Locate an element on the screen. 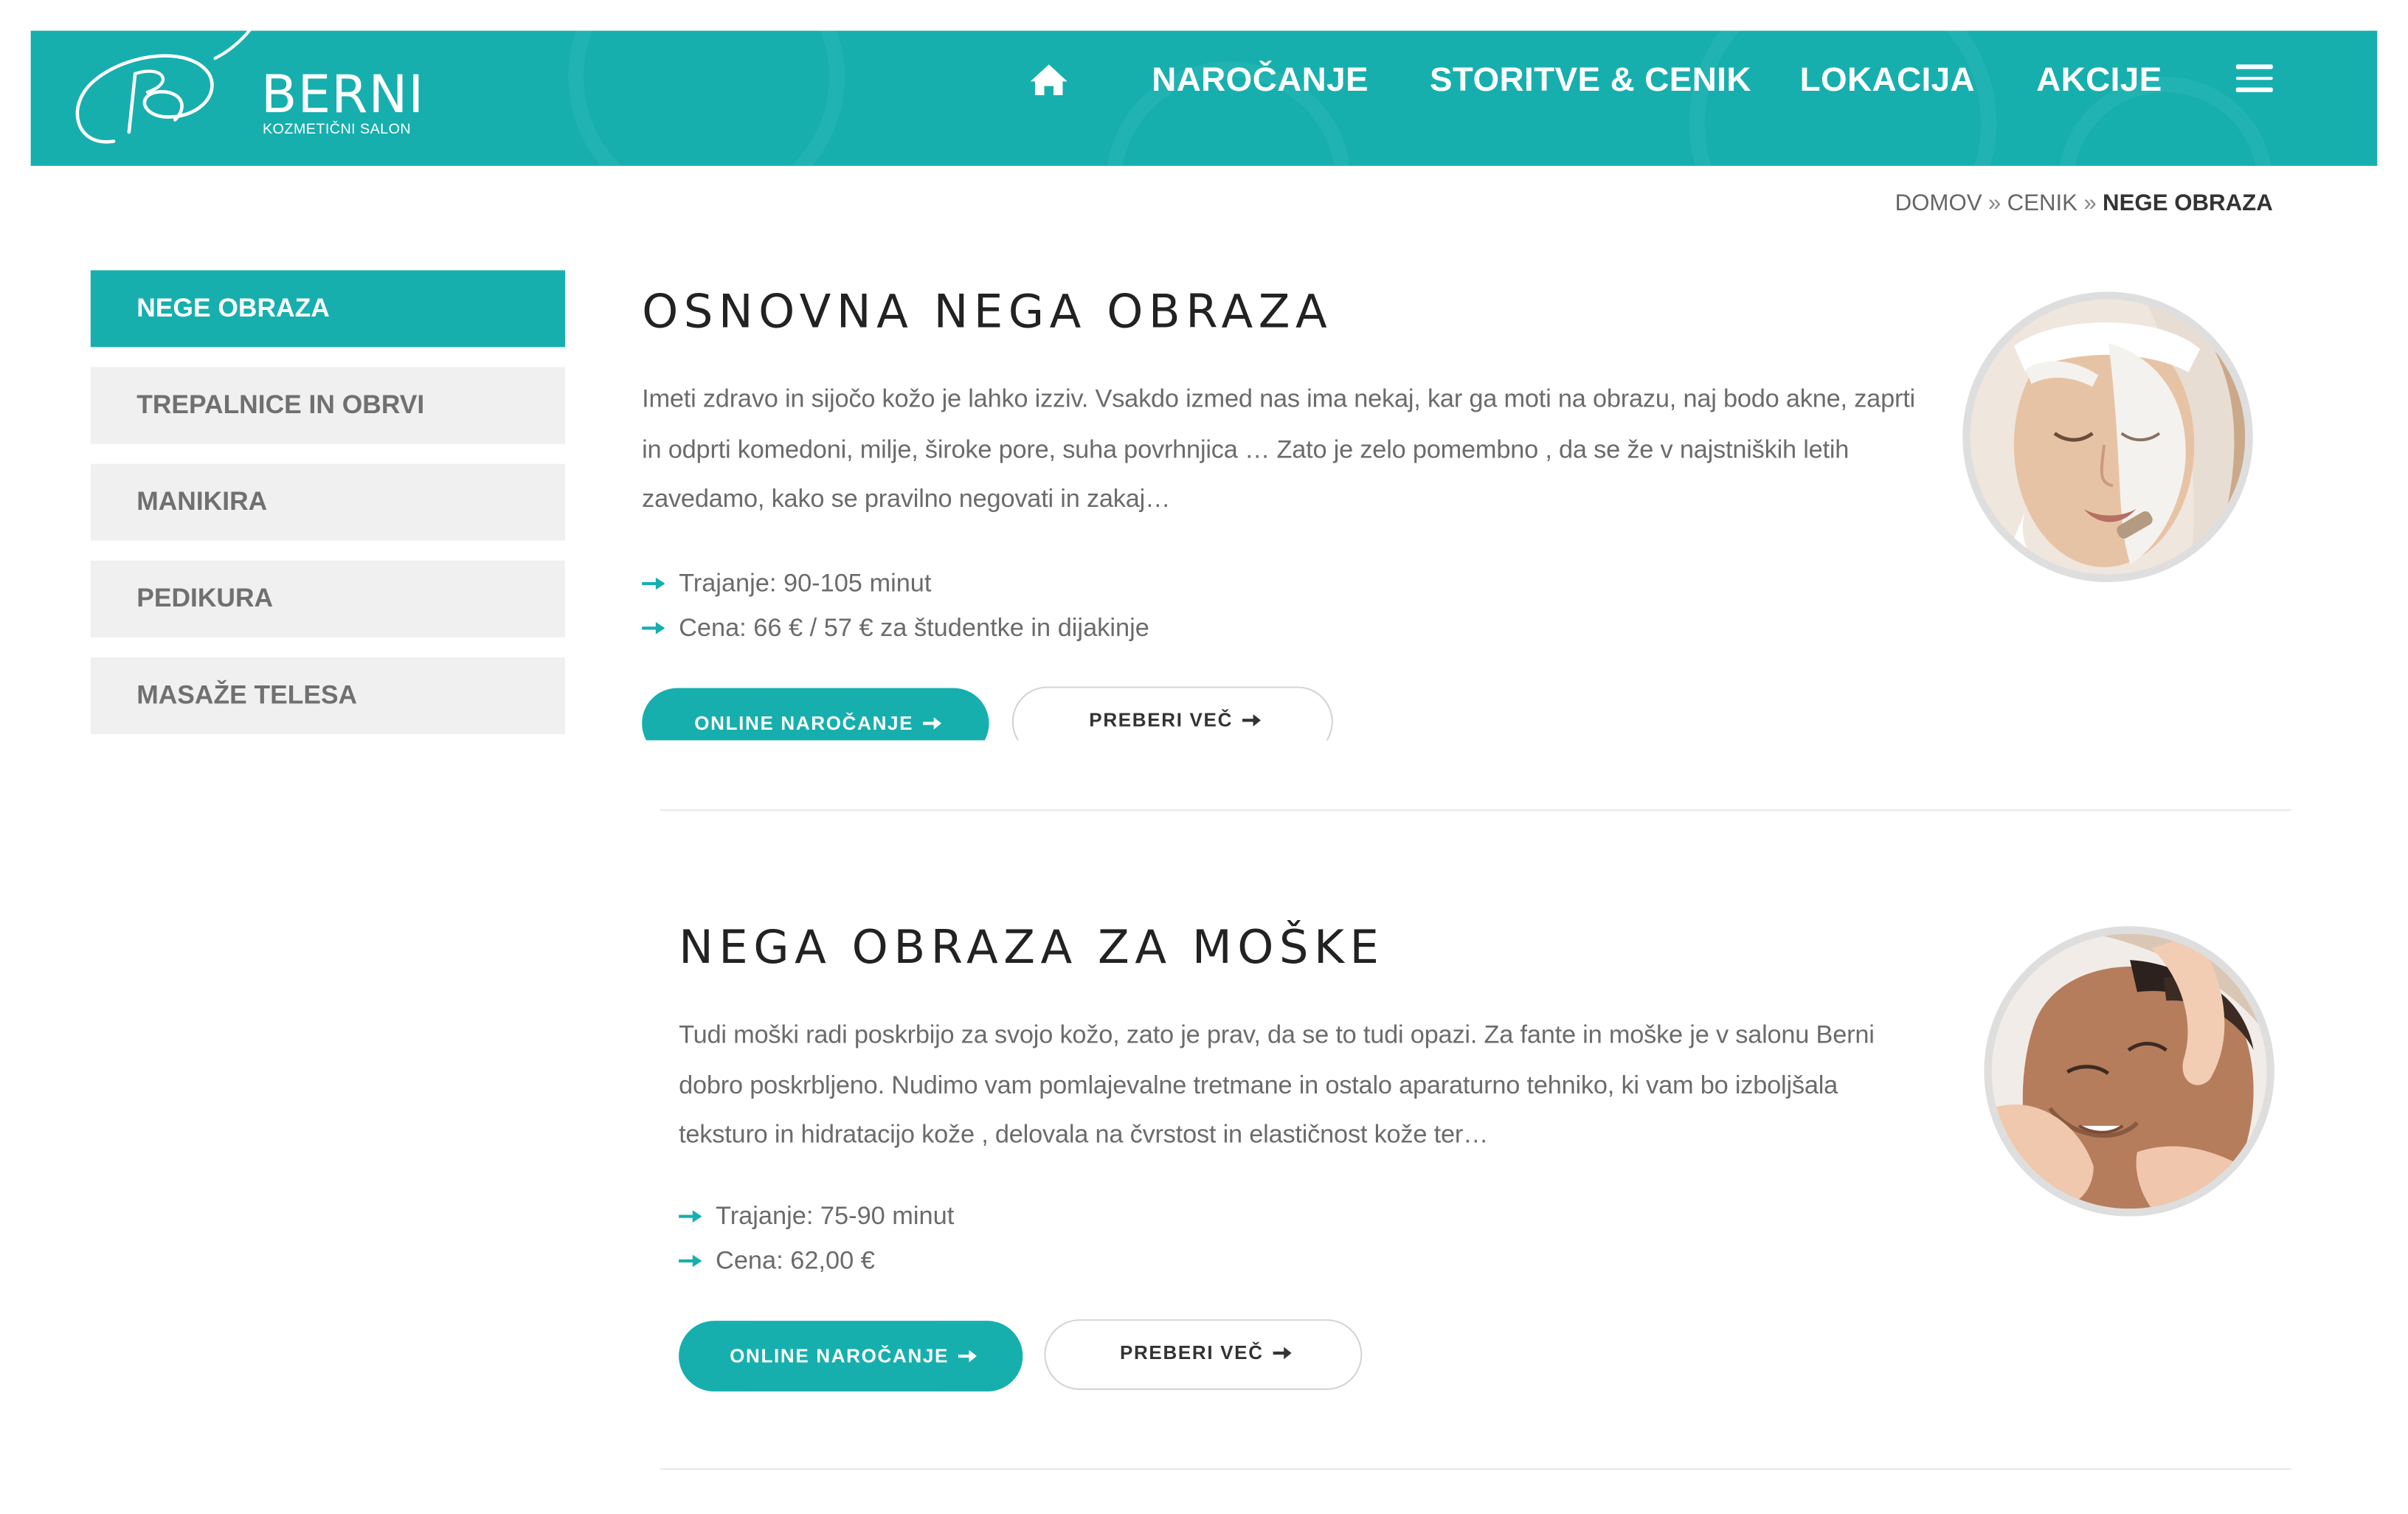 Image resolution: width=2408 pixels, height=1514 pixels. service-details: Trajanje: 75-90 minut Cena: 62,00 € is located at coordinates (817, 1239).